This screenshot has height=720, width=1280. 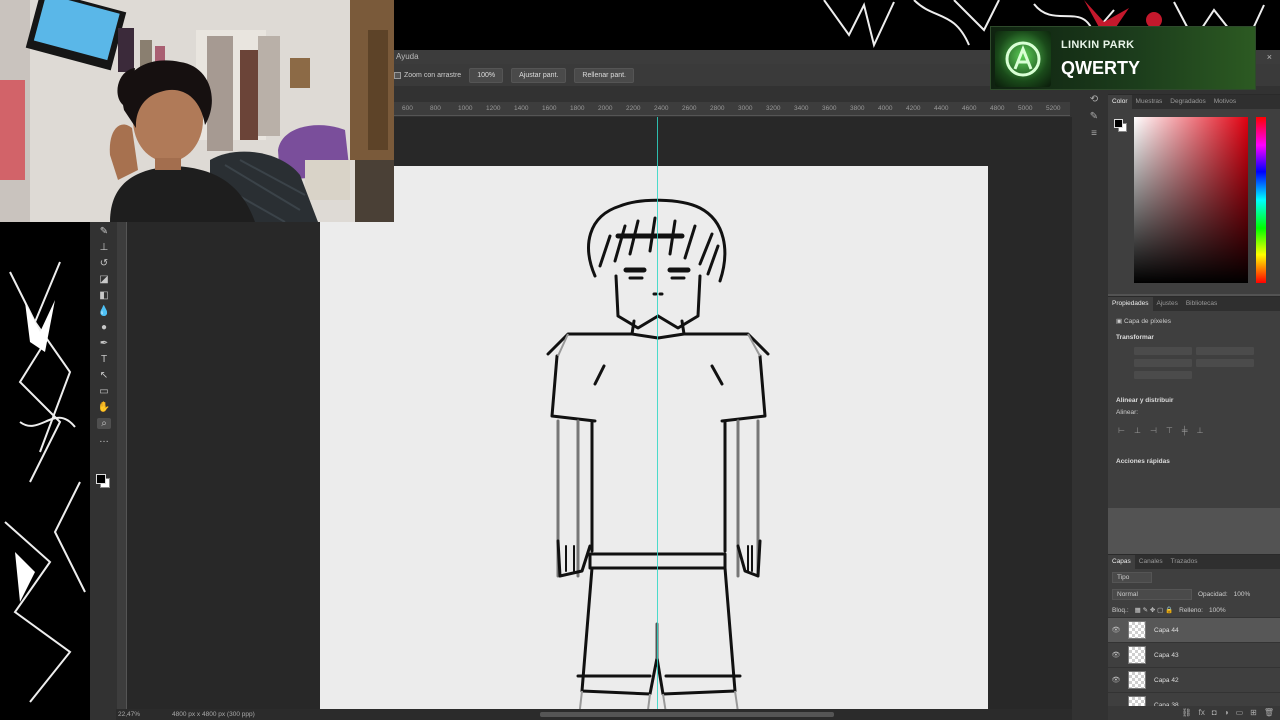 What do you see at coordinates (1154, 610) in the screenshot?
I see `lock-icons: ▦ ✎ ✥ ▢ 🔒` at bounding box center [1154, 610].